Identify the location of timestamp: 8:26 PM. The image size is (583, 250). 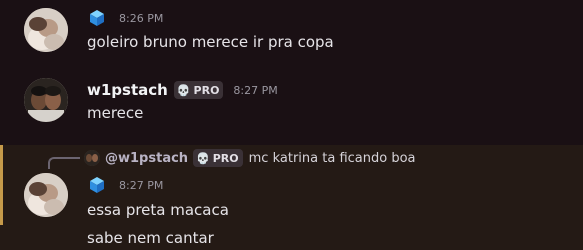
(141, 18).